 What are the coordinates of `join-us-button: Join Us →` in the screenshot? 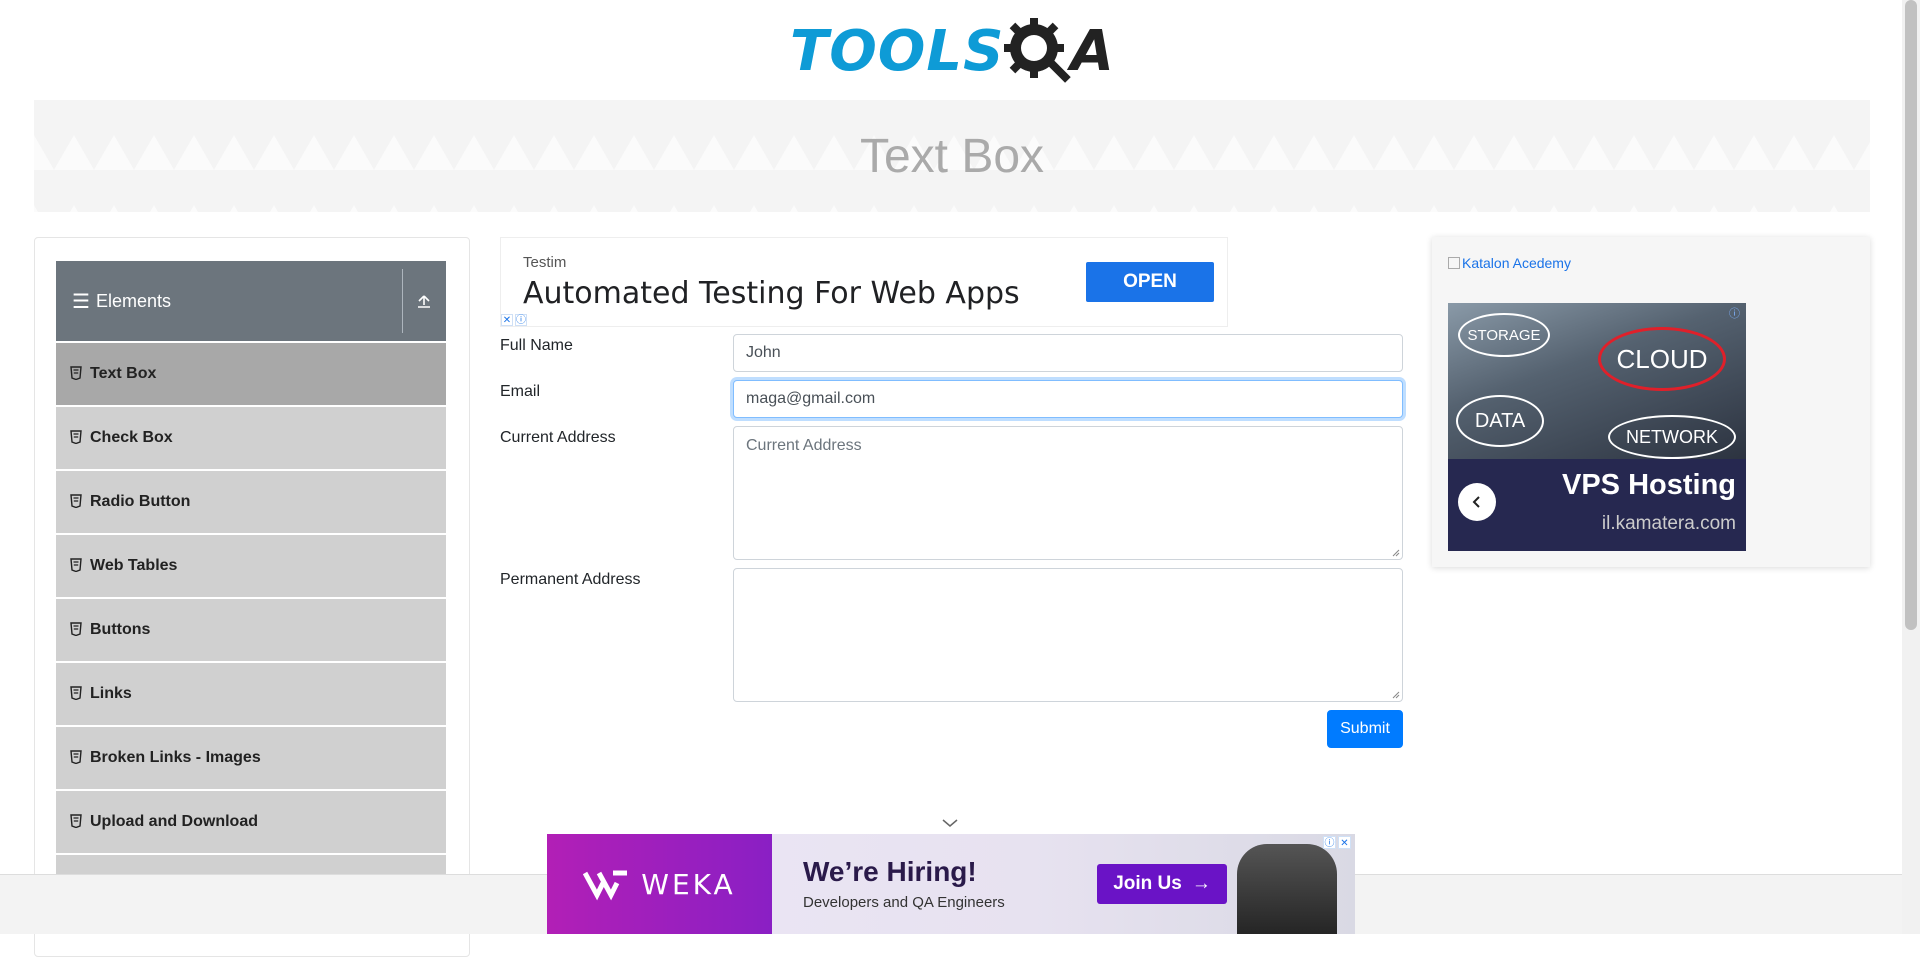 It's located at (1162, 884).